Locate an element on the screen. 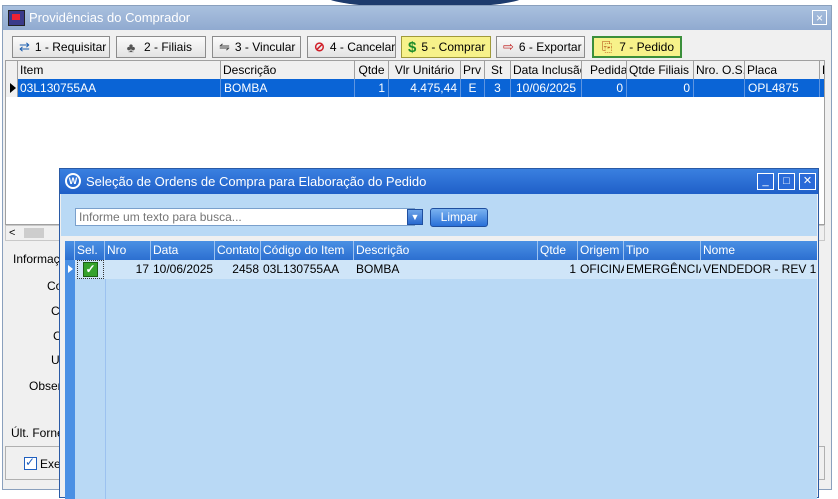  requisitar-label: 1 - Requisitar is located at coordinates (70, 47).